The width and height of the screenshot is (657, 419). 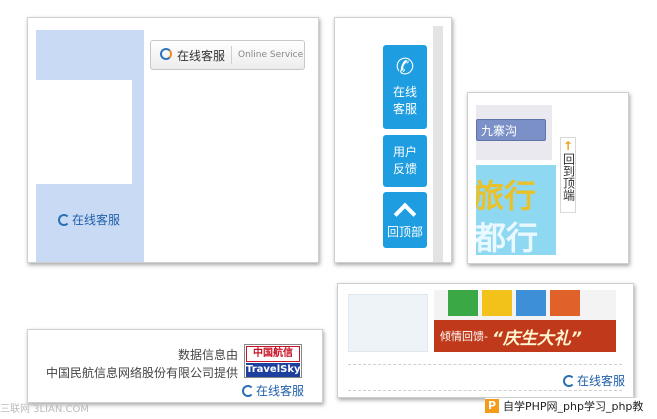 I want to click on banner-text-line2: 都行, so click(x=507, y=237).